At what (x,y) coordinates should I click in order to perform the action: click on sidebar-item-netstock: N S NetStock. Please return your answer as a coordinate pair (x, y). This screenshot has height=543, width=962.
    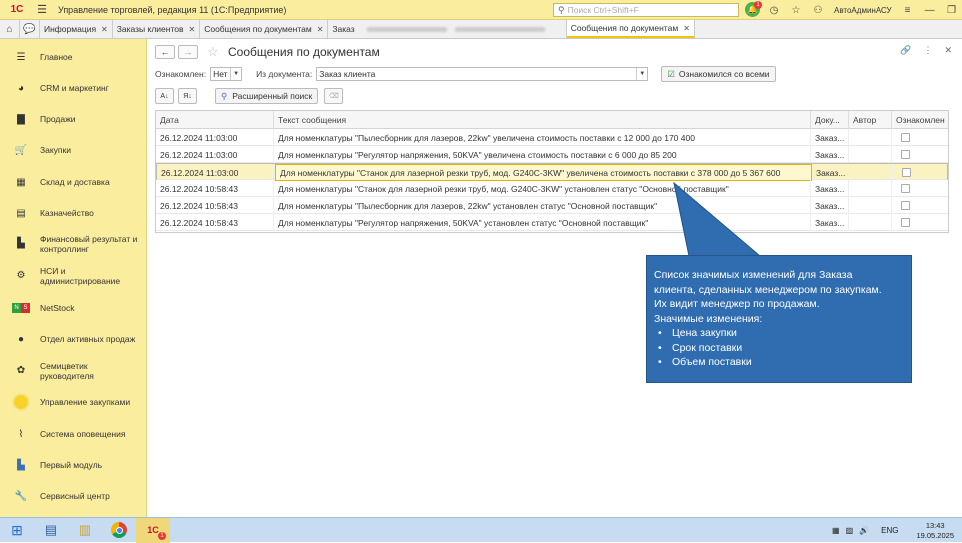
    Looking at the image, I should click on (73, 308).